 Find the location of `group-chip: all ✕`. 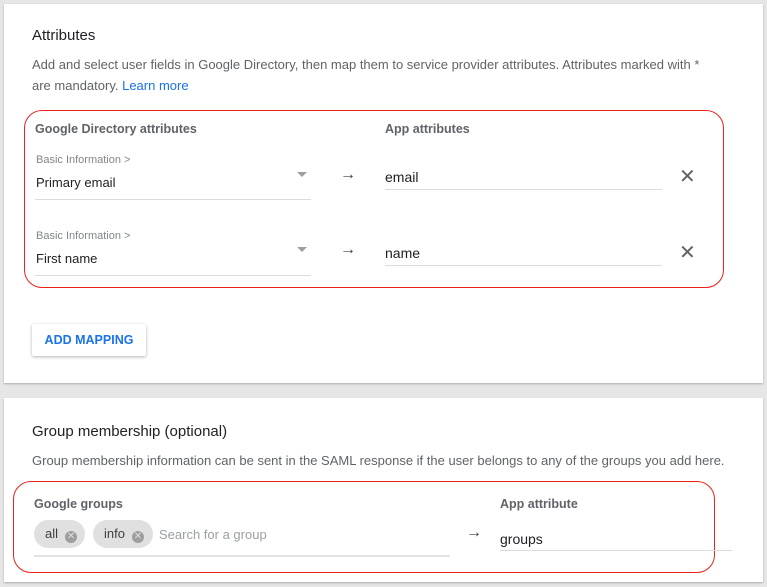

group-chip: all ✕ is located at coordinates (59, 534).